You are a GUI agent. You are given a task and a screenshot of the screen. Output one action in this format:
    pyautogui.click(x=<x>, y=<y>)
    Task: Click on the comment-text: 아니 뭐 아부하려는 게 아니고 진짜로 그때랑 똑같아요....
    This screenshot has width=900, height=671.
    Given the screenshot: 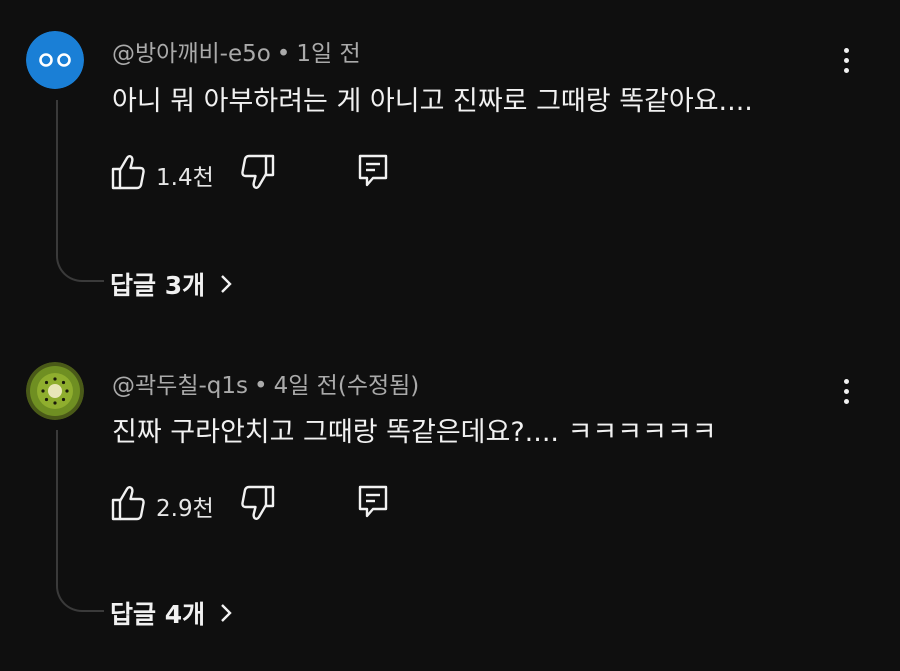 What is the action you would take?
    pyautogui.click(x=432, y=101)
    